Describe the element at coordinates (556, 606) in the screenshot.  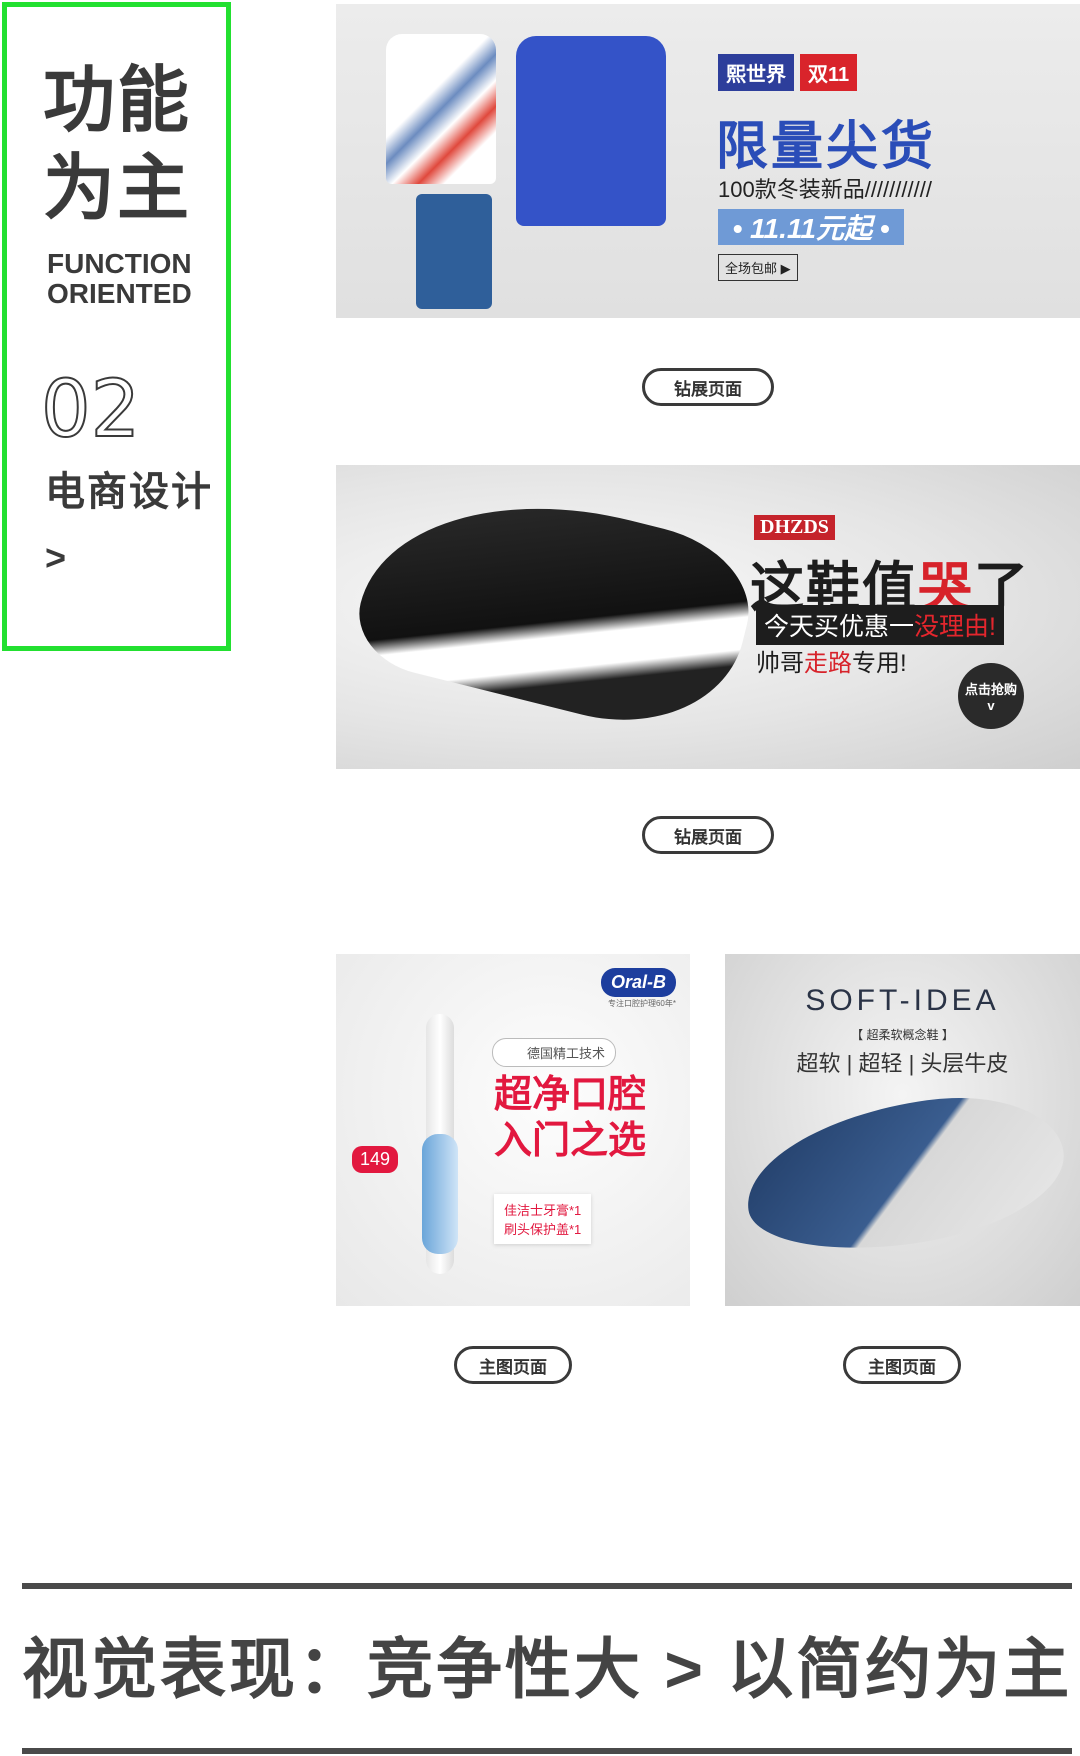
I see `shoe-image` at that location.